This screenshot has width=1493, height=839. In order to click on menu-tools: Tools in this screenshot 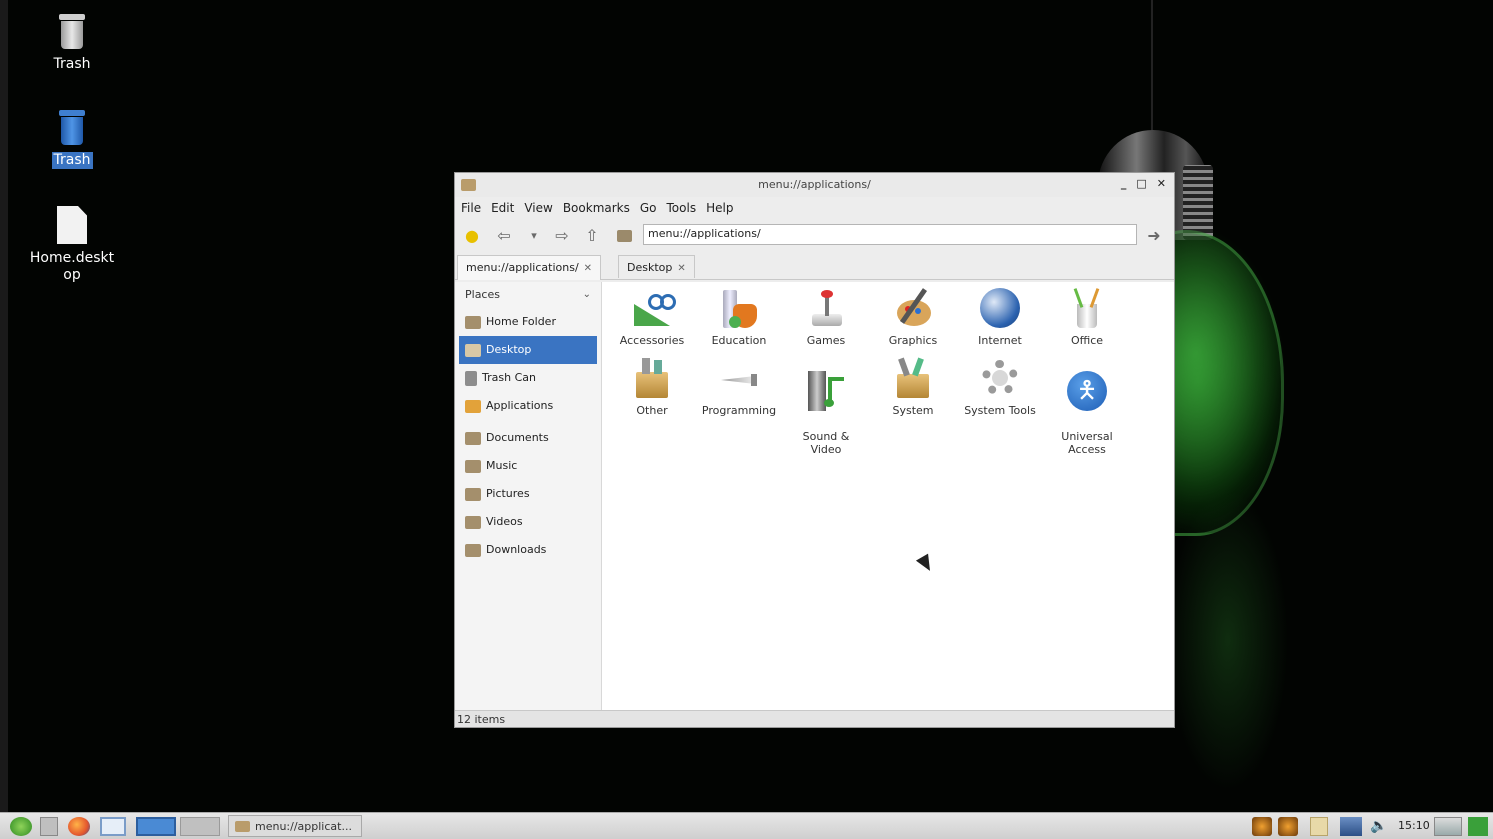, I will do `click(682, 208)`.